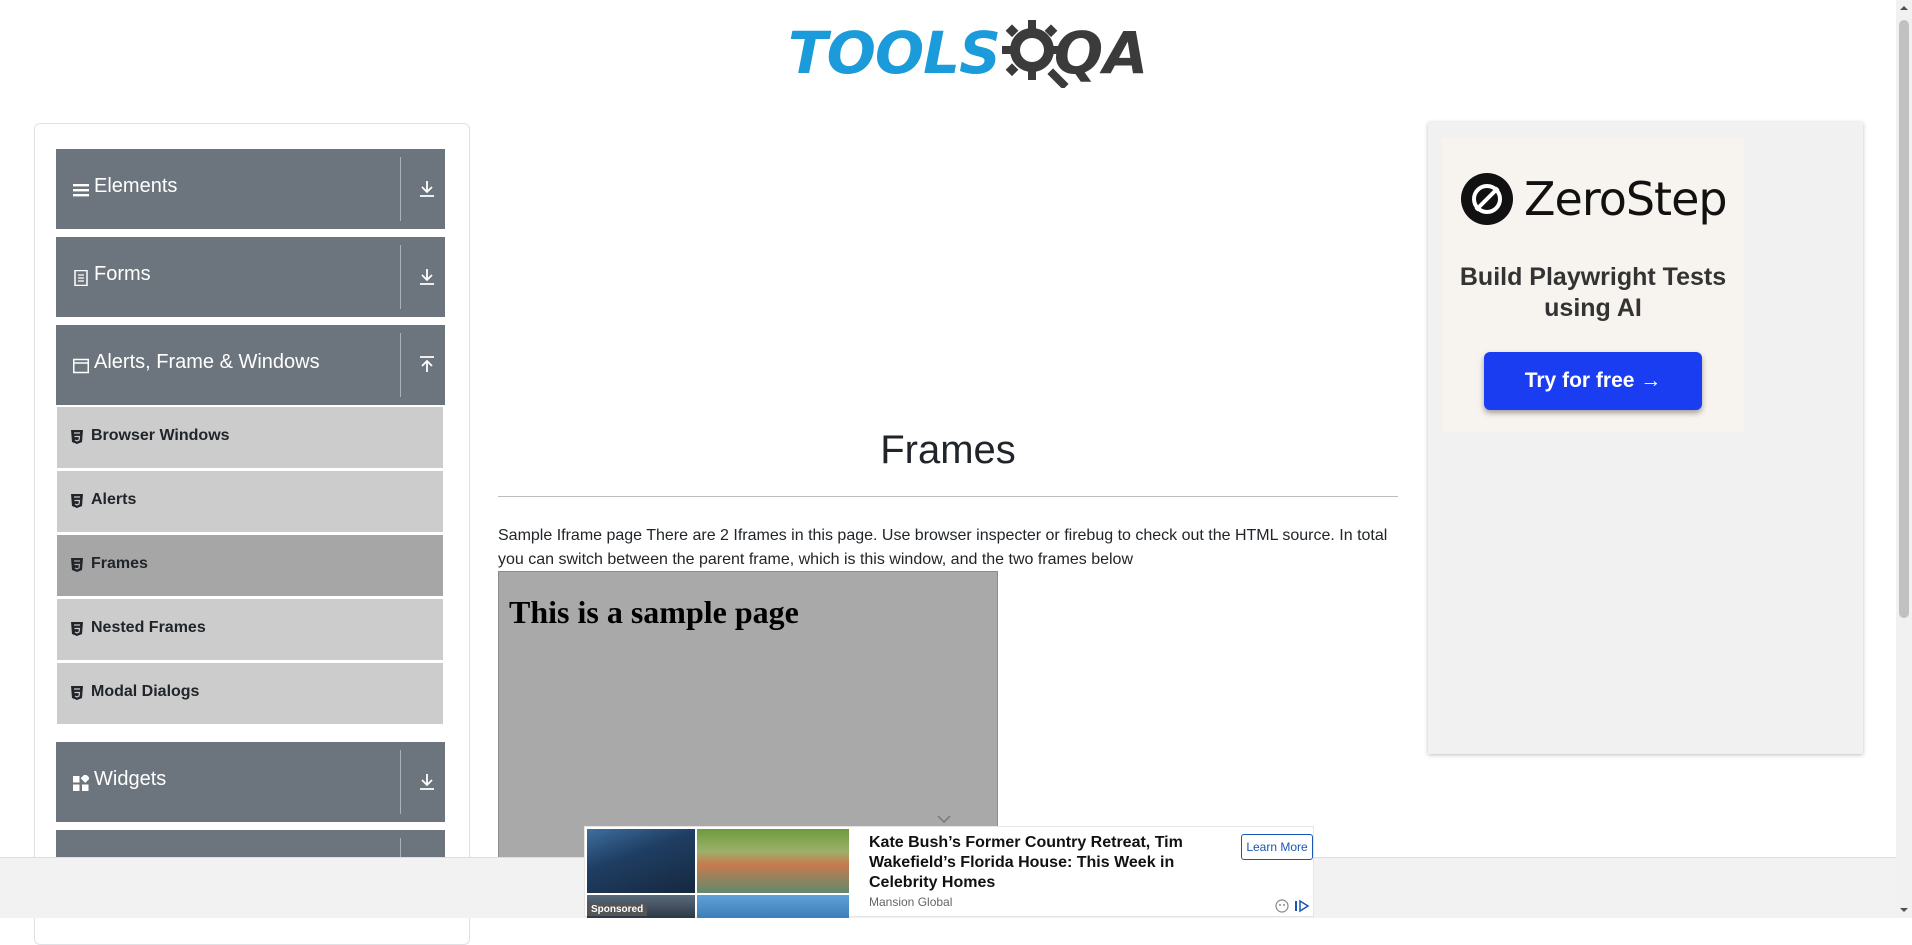 The width and height of the screenshot is (1912, 945). What do you see at coordinates (250, 277) in the screenshot?
I see `sidebar-group-forms: Forms` at bounding box center [250, 277].